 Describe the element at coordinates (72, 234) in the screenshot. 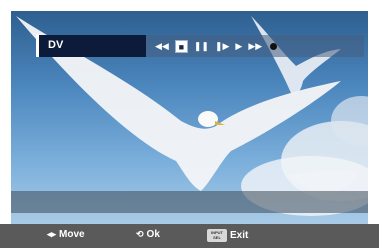

I see `move-label: Move` at that location.